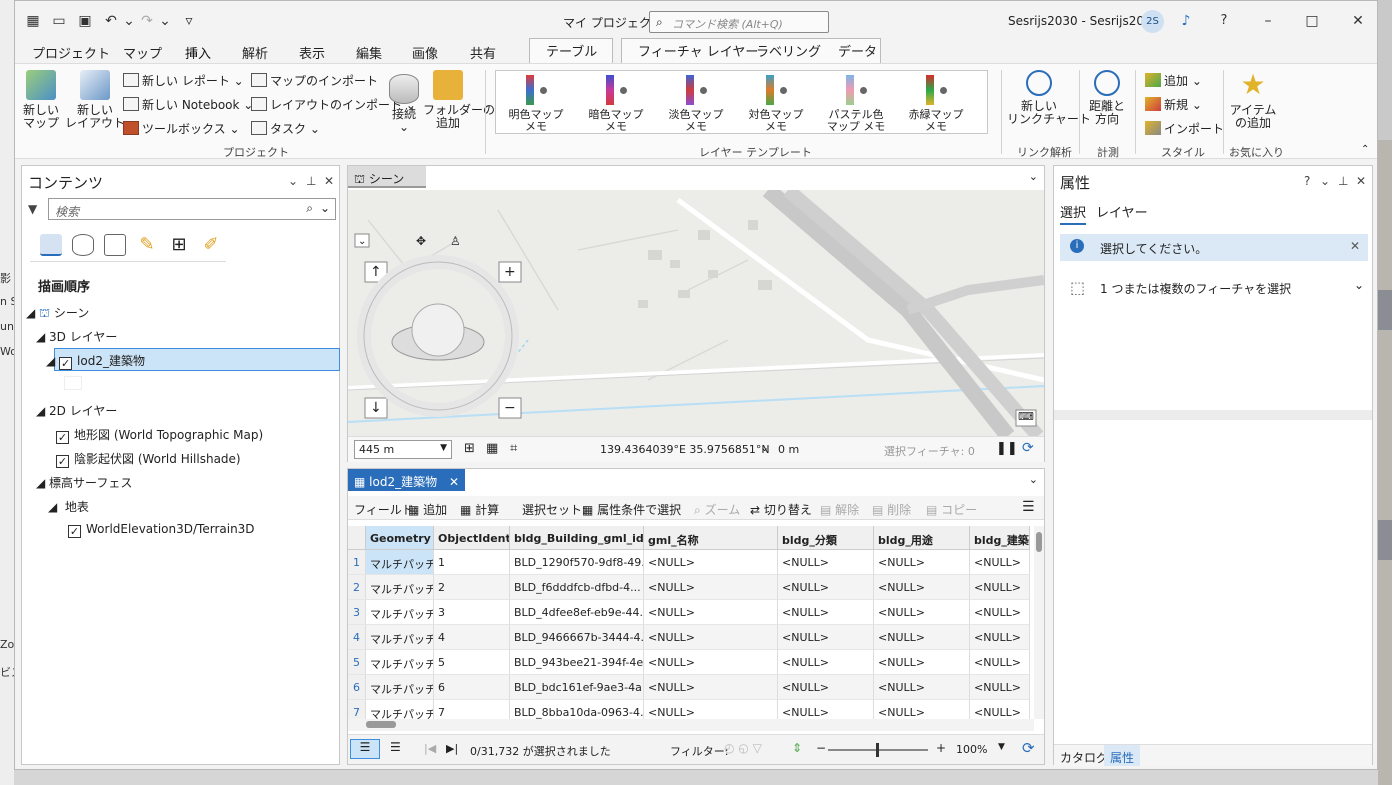 Image resolution: width=1392 pixels, height=785 pixels. What do you see at coordinates (857, 50) in the screenshot?
I see `tab-data: データ` at bounding box center [857, 50].